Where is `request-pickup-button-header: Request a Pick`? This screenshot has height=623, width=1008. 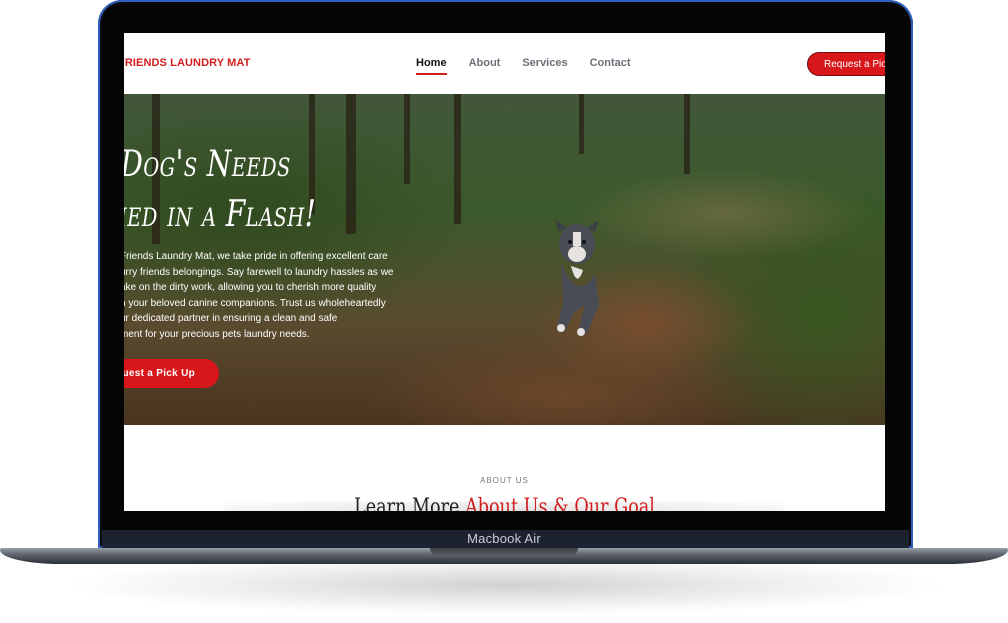 request-pickup-button-header: Request a Pick is located at coordinates (846, 64).